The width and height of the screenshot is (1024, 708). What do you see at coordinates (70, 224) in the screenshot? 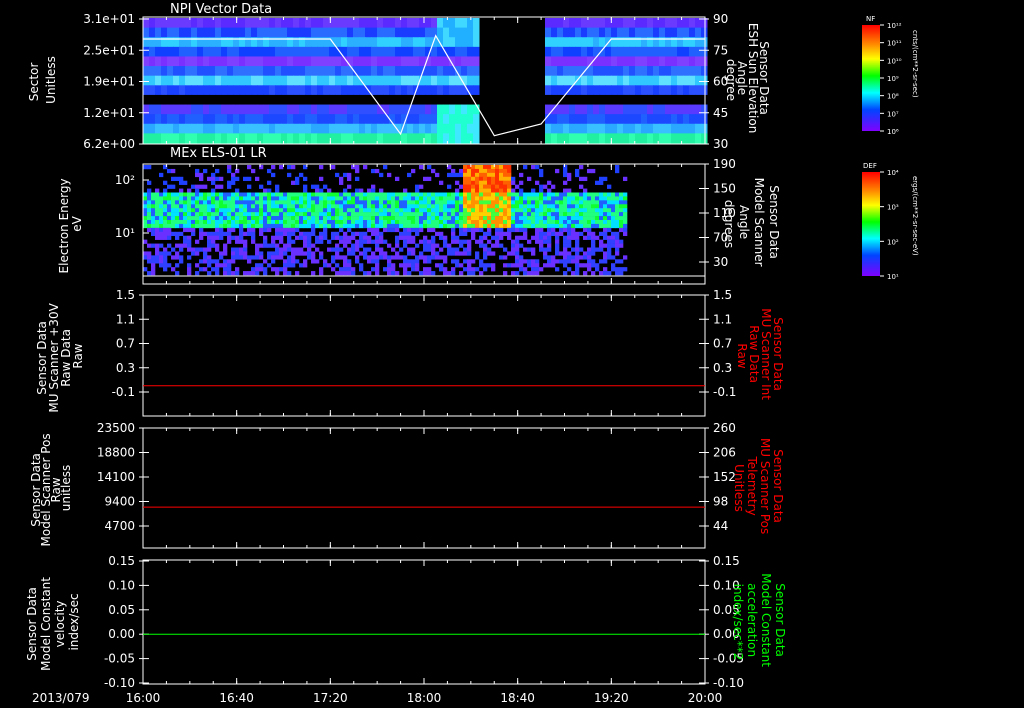
I see `svg-text: Electron Energy eV` at bounding box center [70, 224].